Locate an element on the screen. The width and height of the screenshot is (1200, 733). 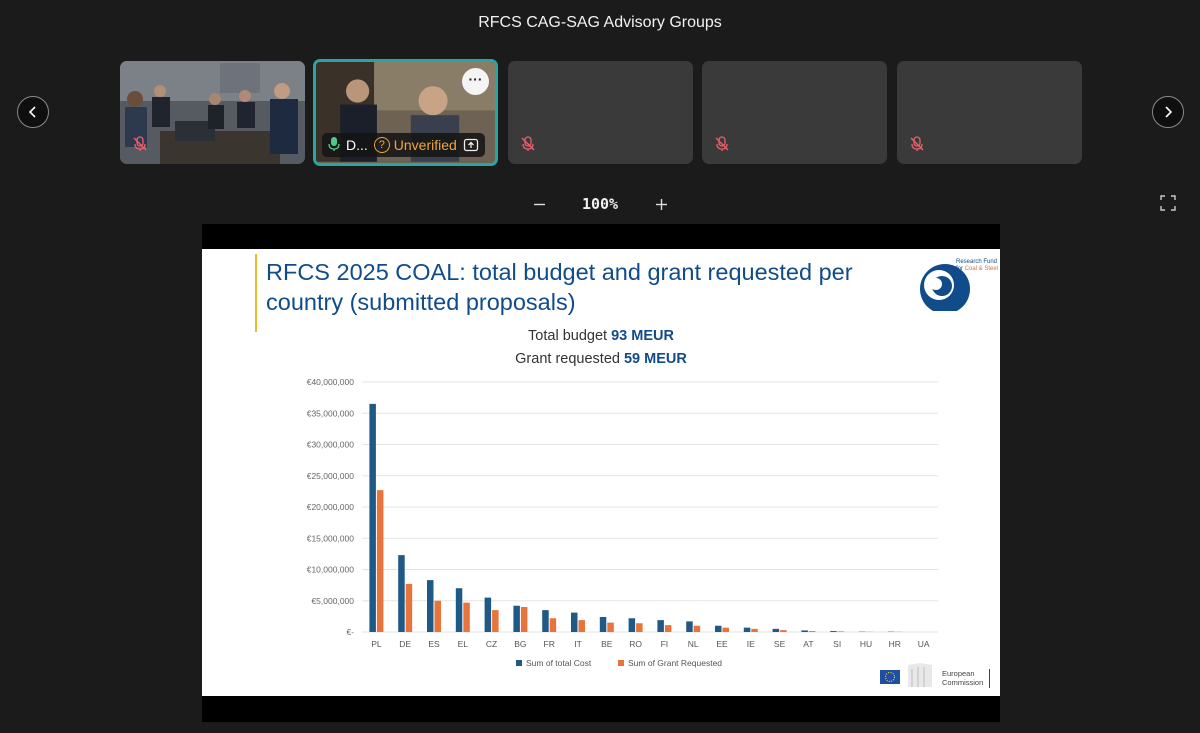
previous-page-button is located at coordinates (33, 112).